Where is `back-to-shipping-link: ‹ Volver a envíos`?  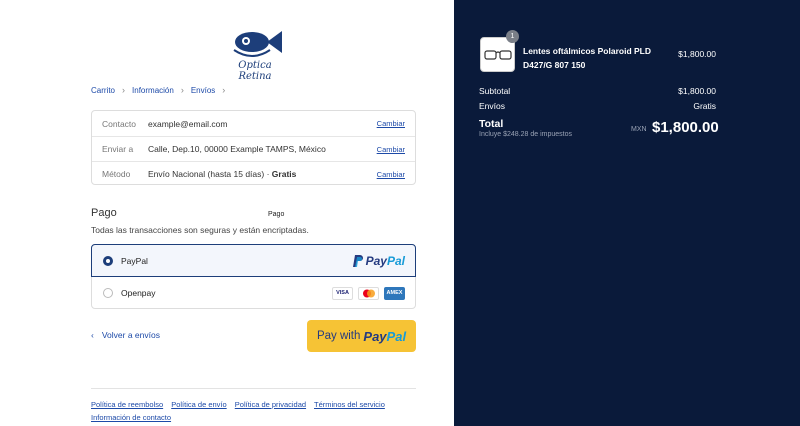 back-to-shipping-link: ‹ Volver a envíos is located at coordinates (125, 335).